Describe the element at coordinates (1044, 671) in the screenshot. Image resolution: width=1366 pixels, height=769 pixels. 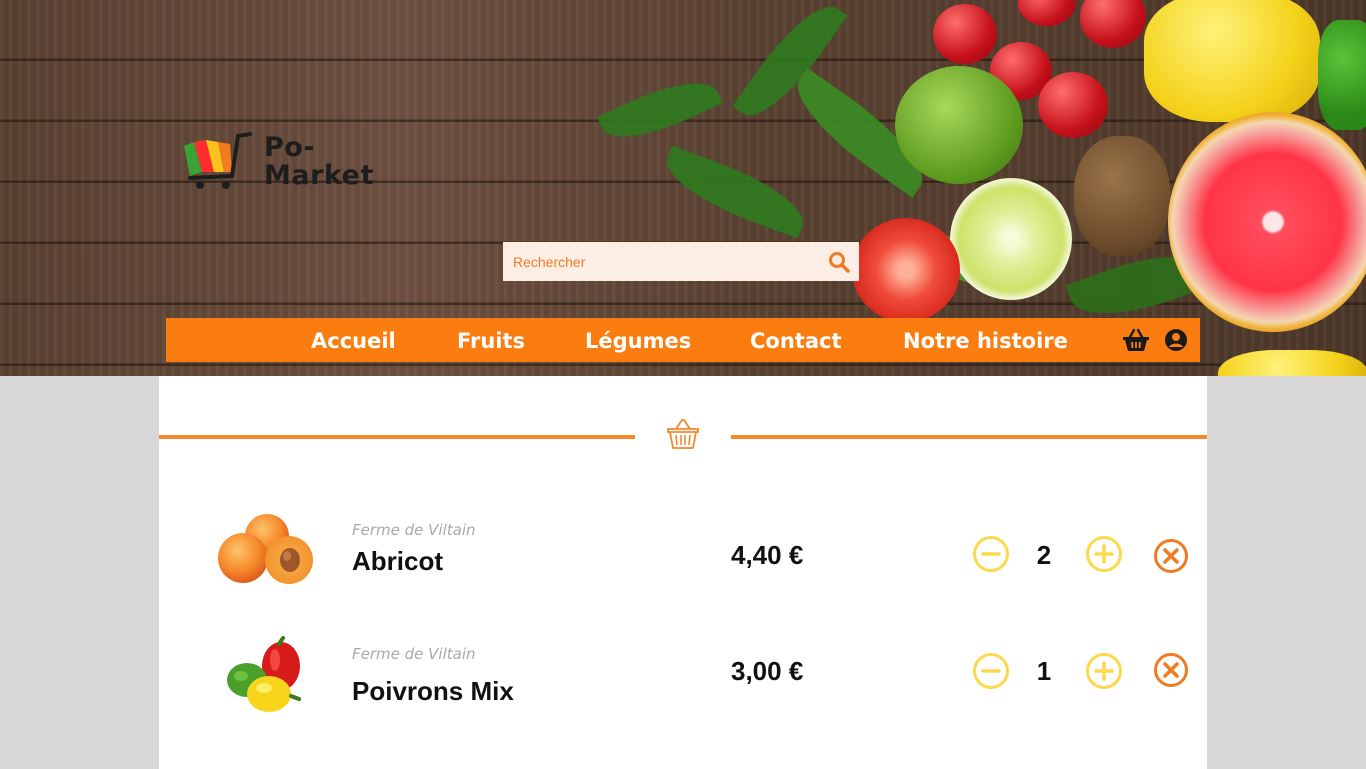
I see `quantity-value: 1` at that location.